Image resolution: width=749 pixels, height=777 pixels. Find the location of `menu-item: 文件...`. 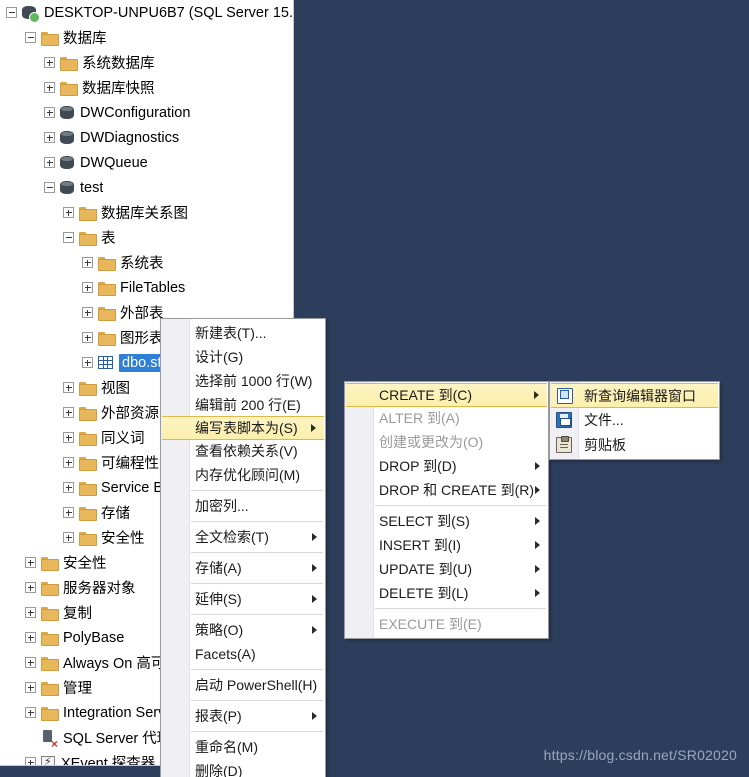

menu-item: 文件... is located at coordinates (634, 419).